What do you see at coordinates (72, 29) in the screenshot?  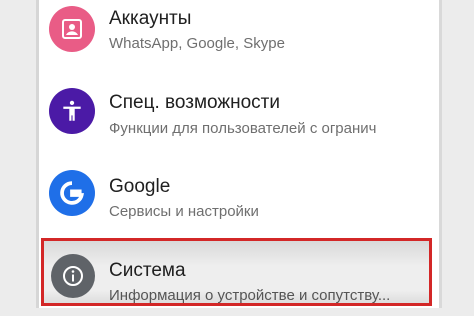 I see `account-box-icon` at bounding box center [72, 29].